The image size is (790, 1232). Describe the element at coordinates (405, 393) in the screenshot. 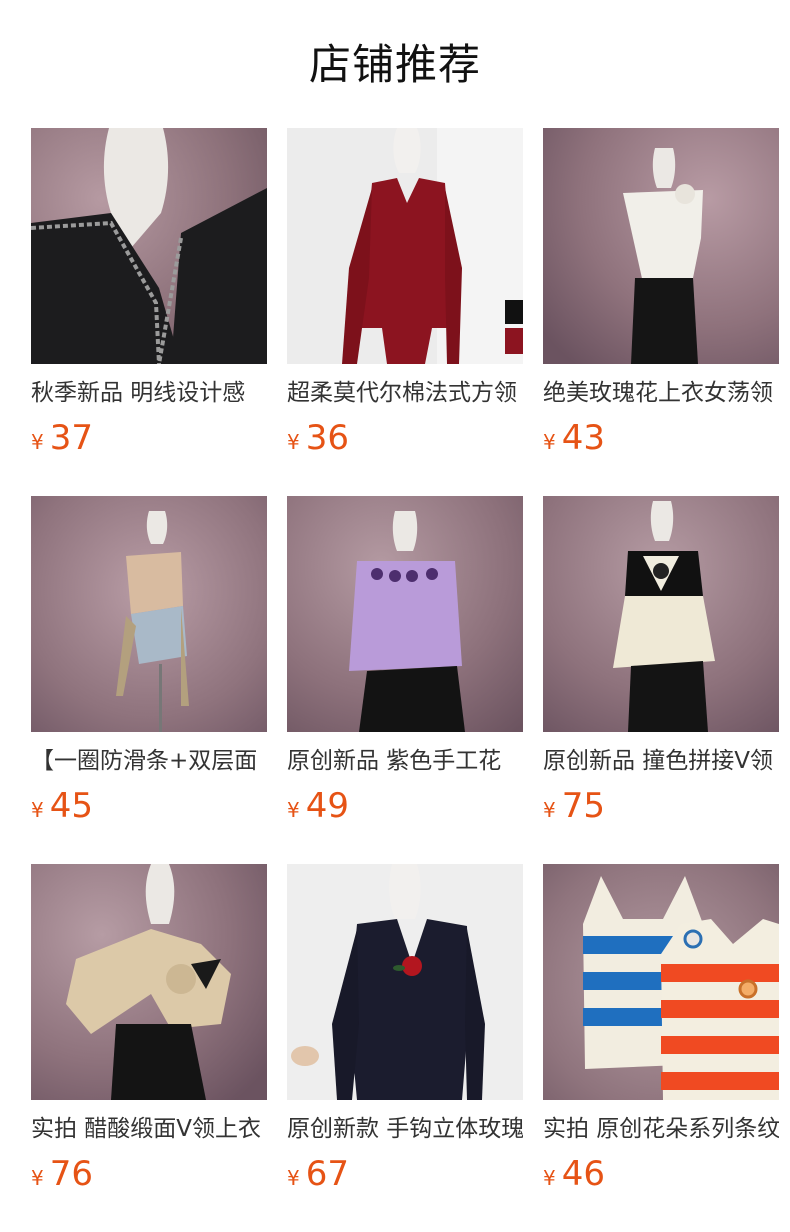

I see `product-name: 超柔莫代尔棉法式方领` at that location.